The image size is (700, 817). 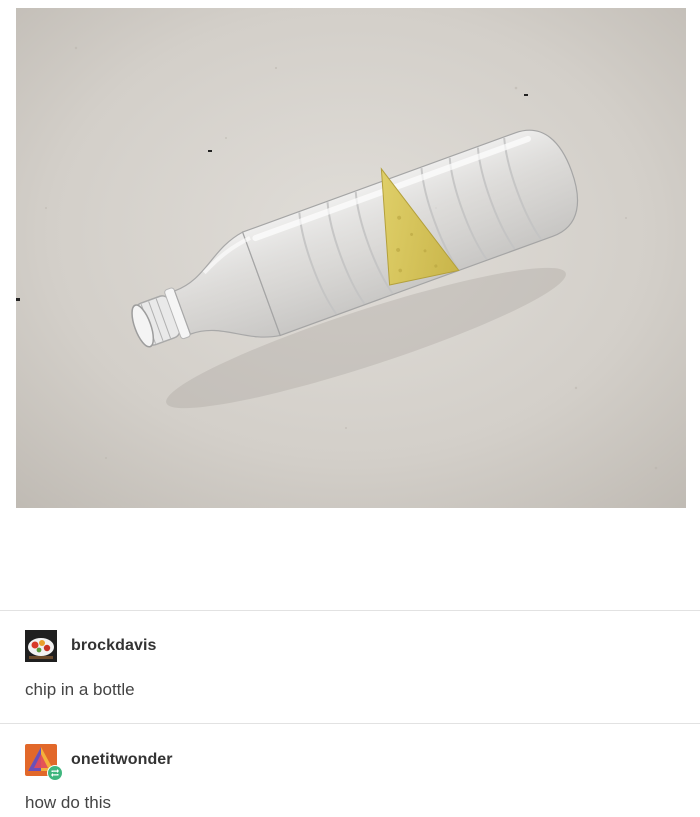 I want to click on post-header: onetitwonder, so click(x=99, y=762).